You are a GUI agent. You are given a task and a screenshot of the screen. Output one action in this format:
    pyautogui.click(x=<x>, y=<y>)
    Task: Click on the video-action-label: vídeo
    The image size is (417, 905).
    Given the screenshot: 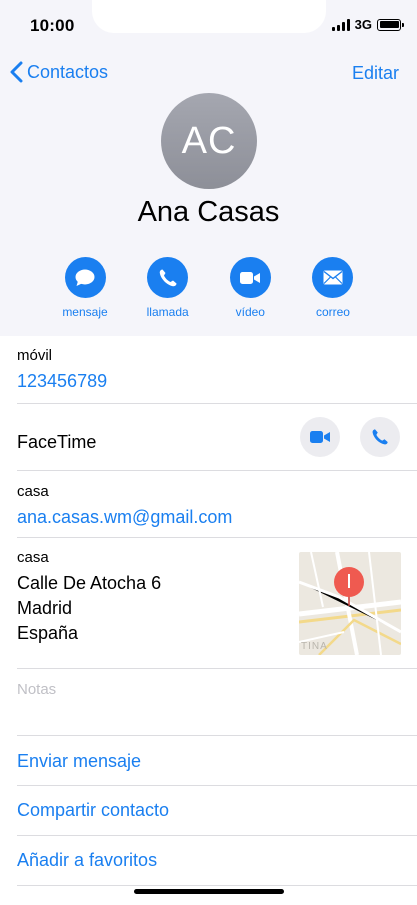 What is the action you would take?
    pyautogui.click(x=250, y=312)
    